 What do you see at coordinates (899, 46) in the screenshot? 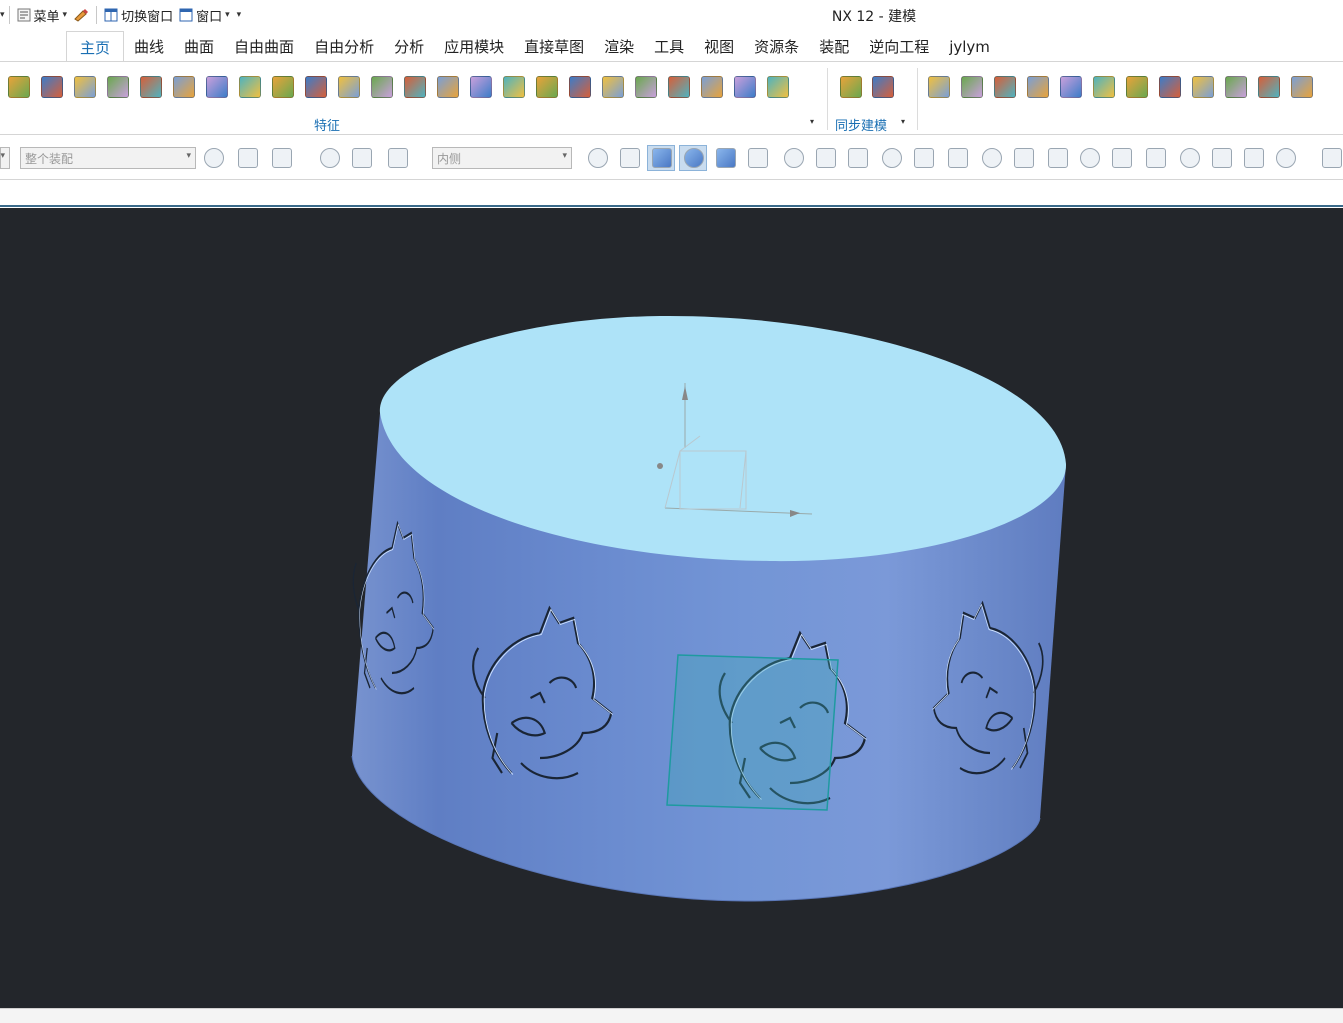
I see `tab-reverse-engineering: 逆向工程` at bounding box center [899, 46].